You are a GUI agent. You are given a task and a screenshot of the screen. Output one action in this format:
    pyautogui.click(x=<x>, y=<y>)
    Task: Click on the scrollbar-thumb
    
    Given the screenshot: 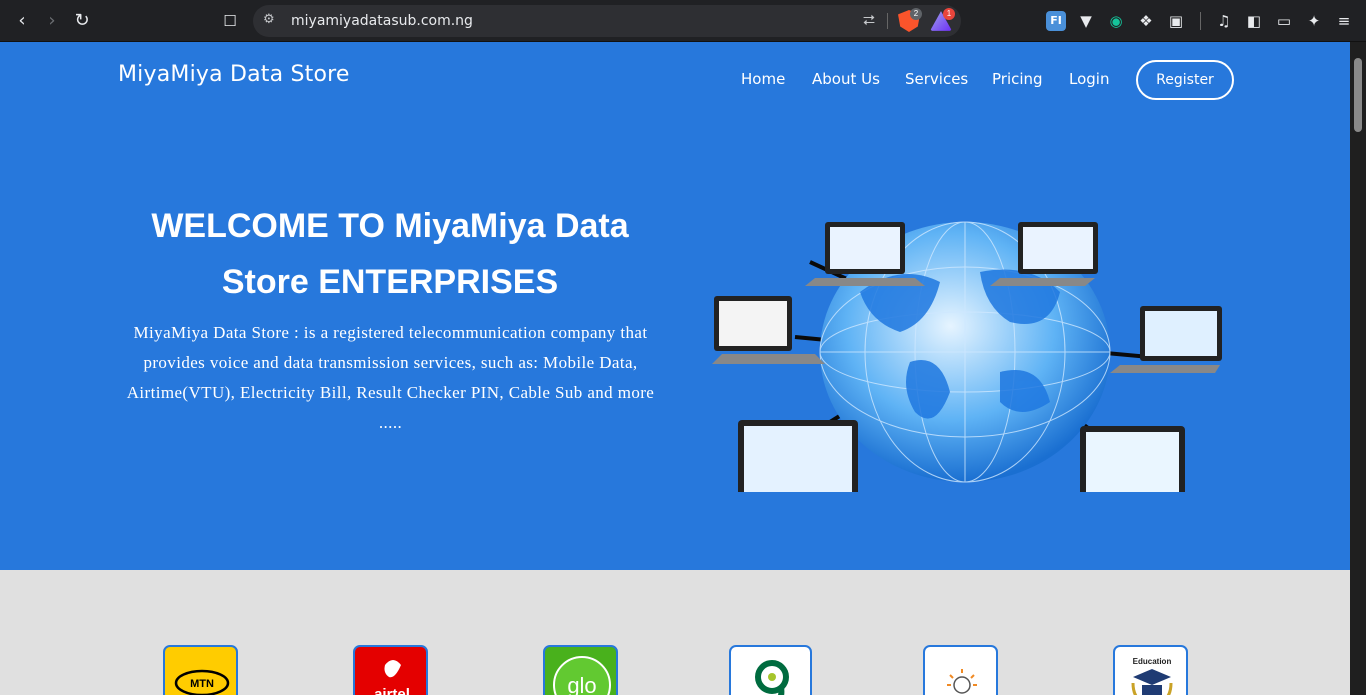 What is the action you would take?
    pyautogui.click(x=1358, y=95)
    